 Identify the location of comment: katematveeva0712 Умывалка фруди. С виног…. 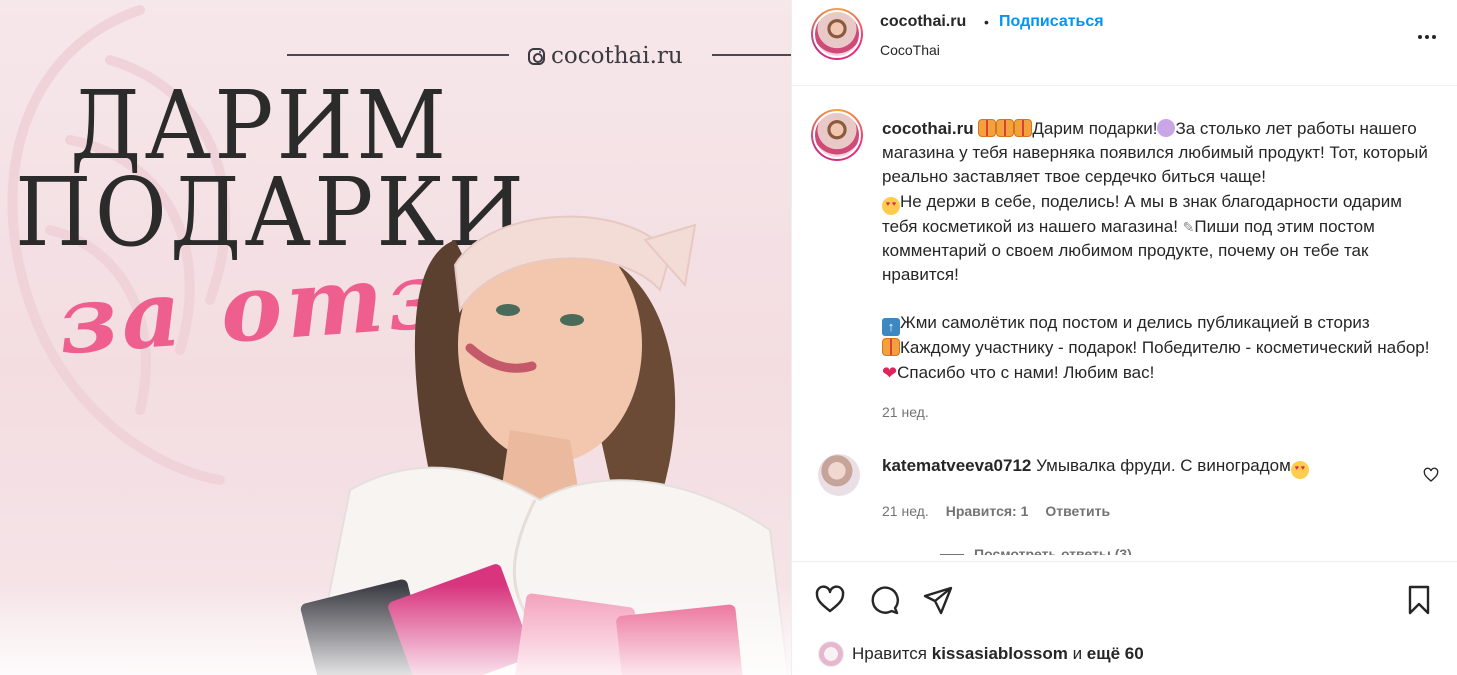
(1095, 467).